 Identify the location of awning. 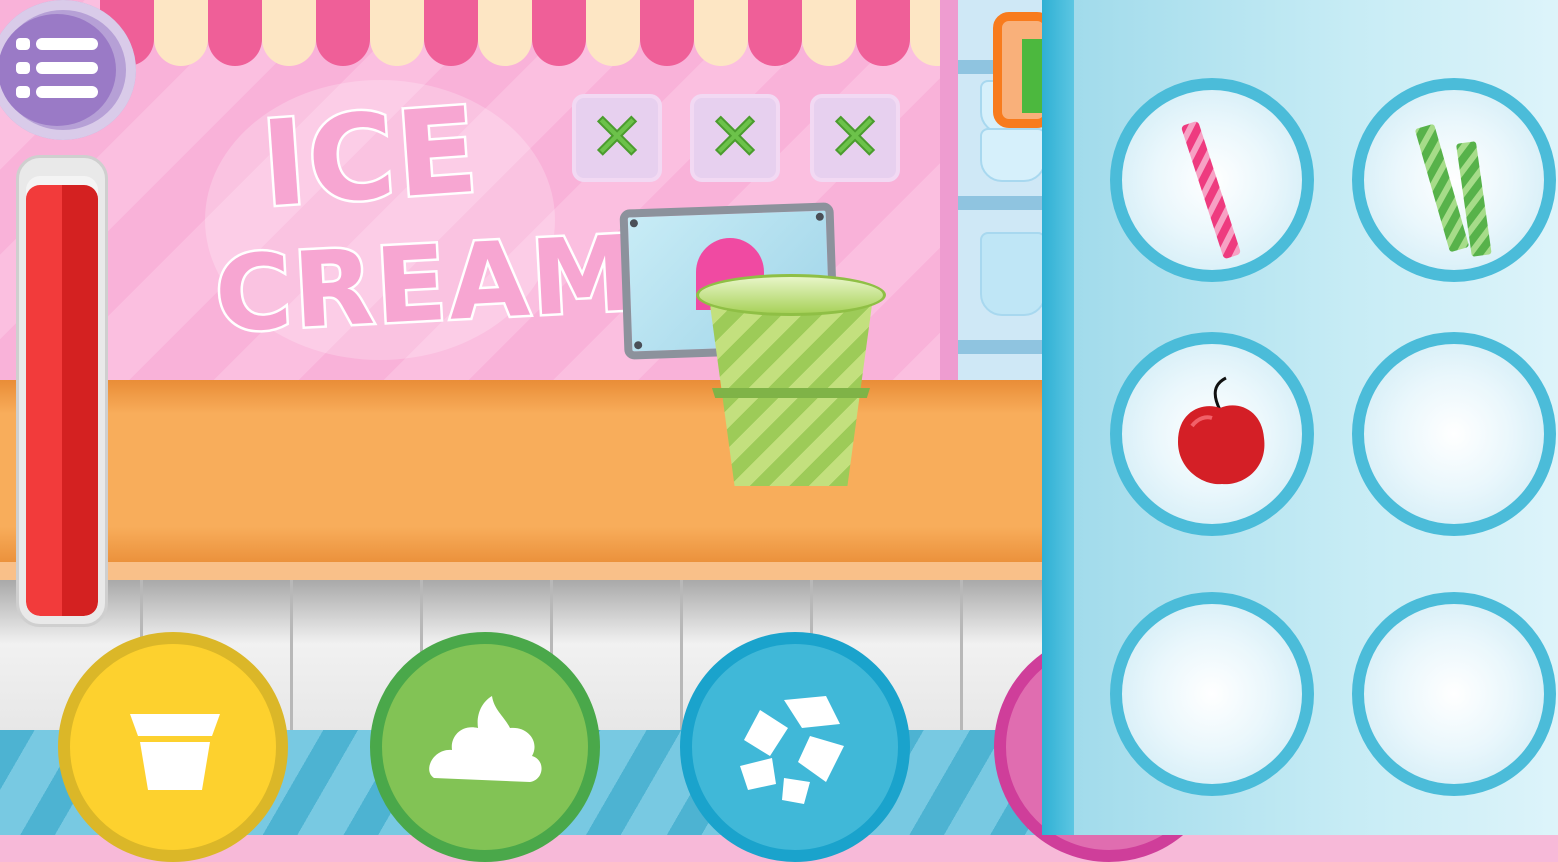
(470, 34).